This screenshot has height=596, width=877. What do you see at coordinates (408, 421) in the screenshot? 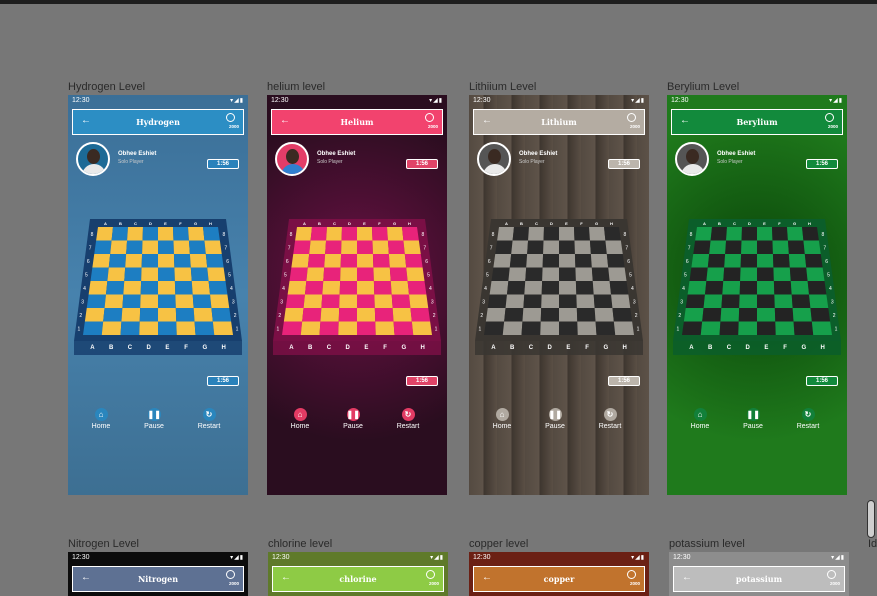
I see `control-restart-button: ↻ Restart` at bounding box center [408, 421].